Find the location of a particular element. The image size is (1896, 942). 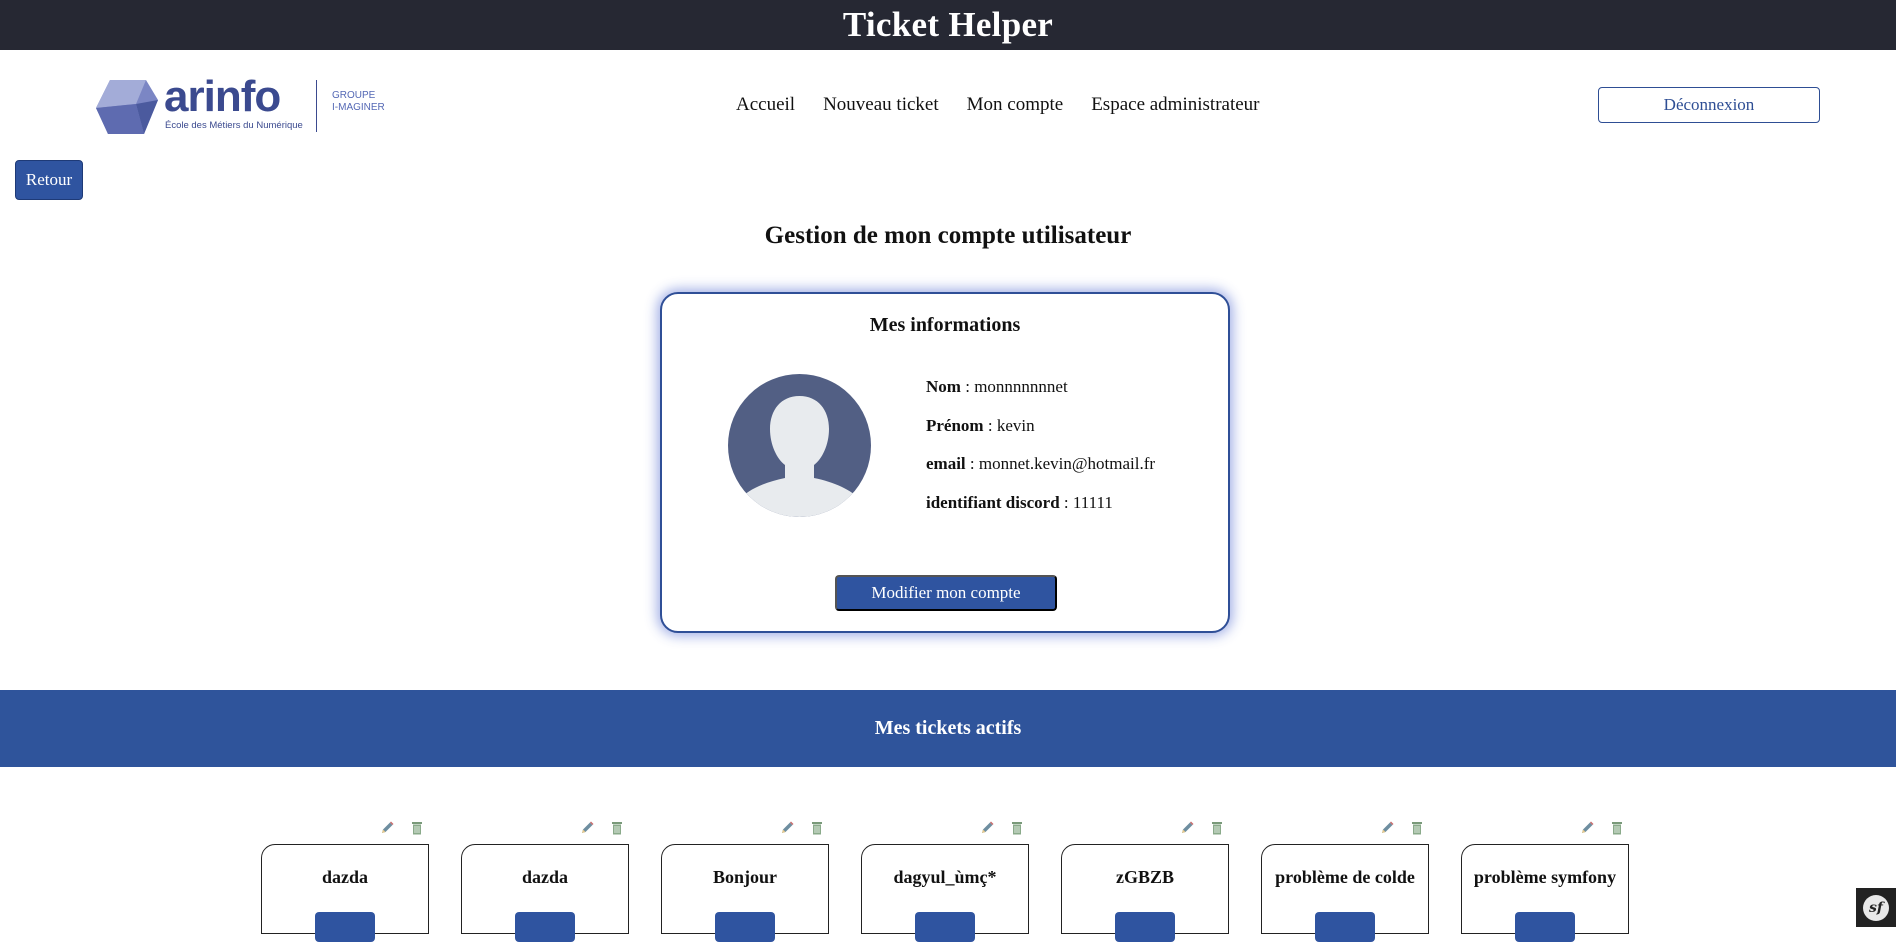

field-prenom: Prénom : kevin is located at coordinates (980, 425).